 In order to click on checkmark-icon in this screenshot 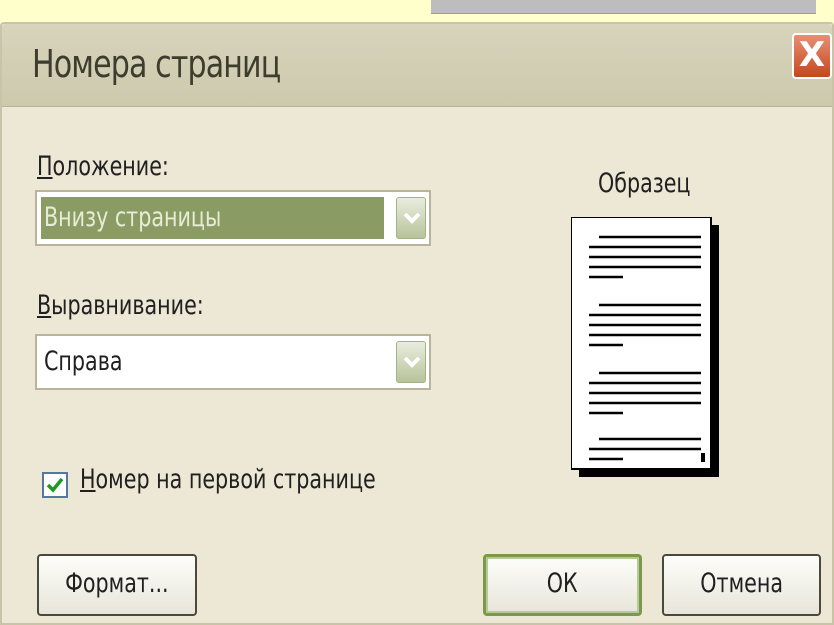, I will do `click(55, 485)`.